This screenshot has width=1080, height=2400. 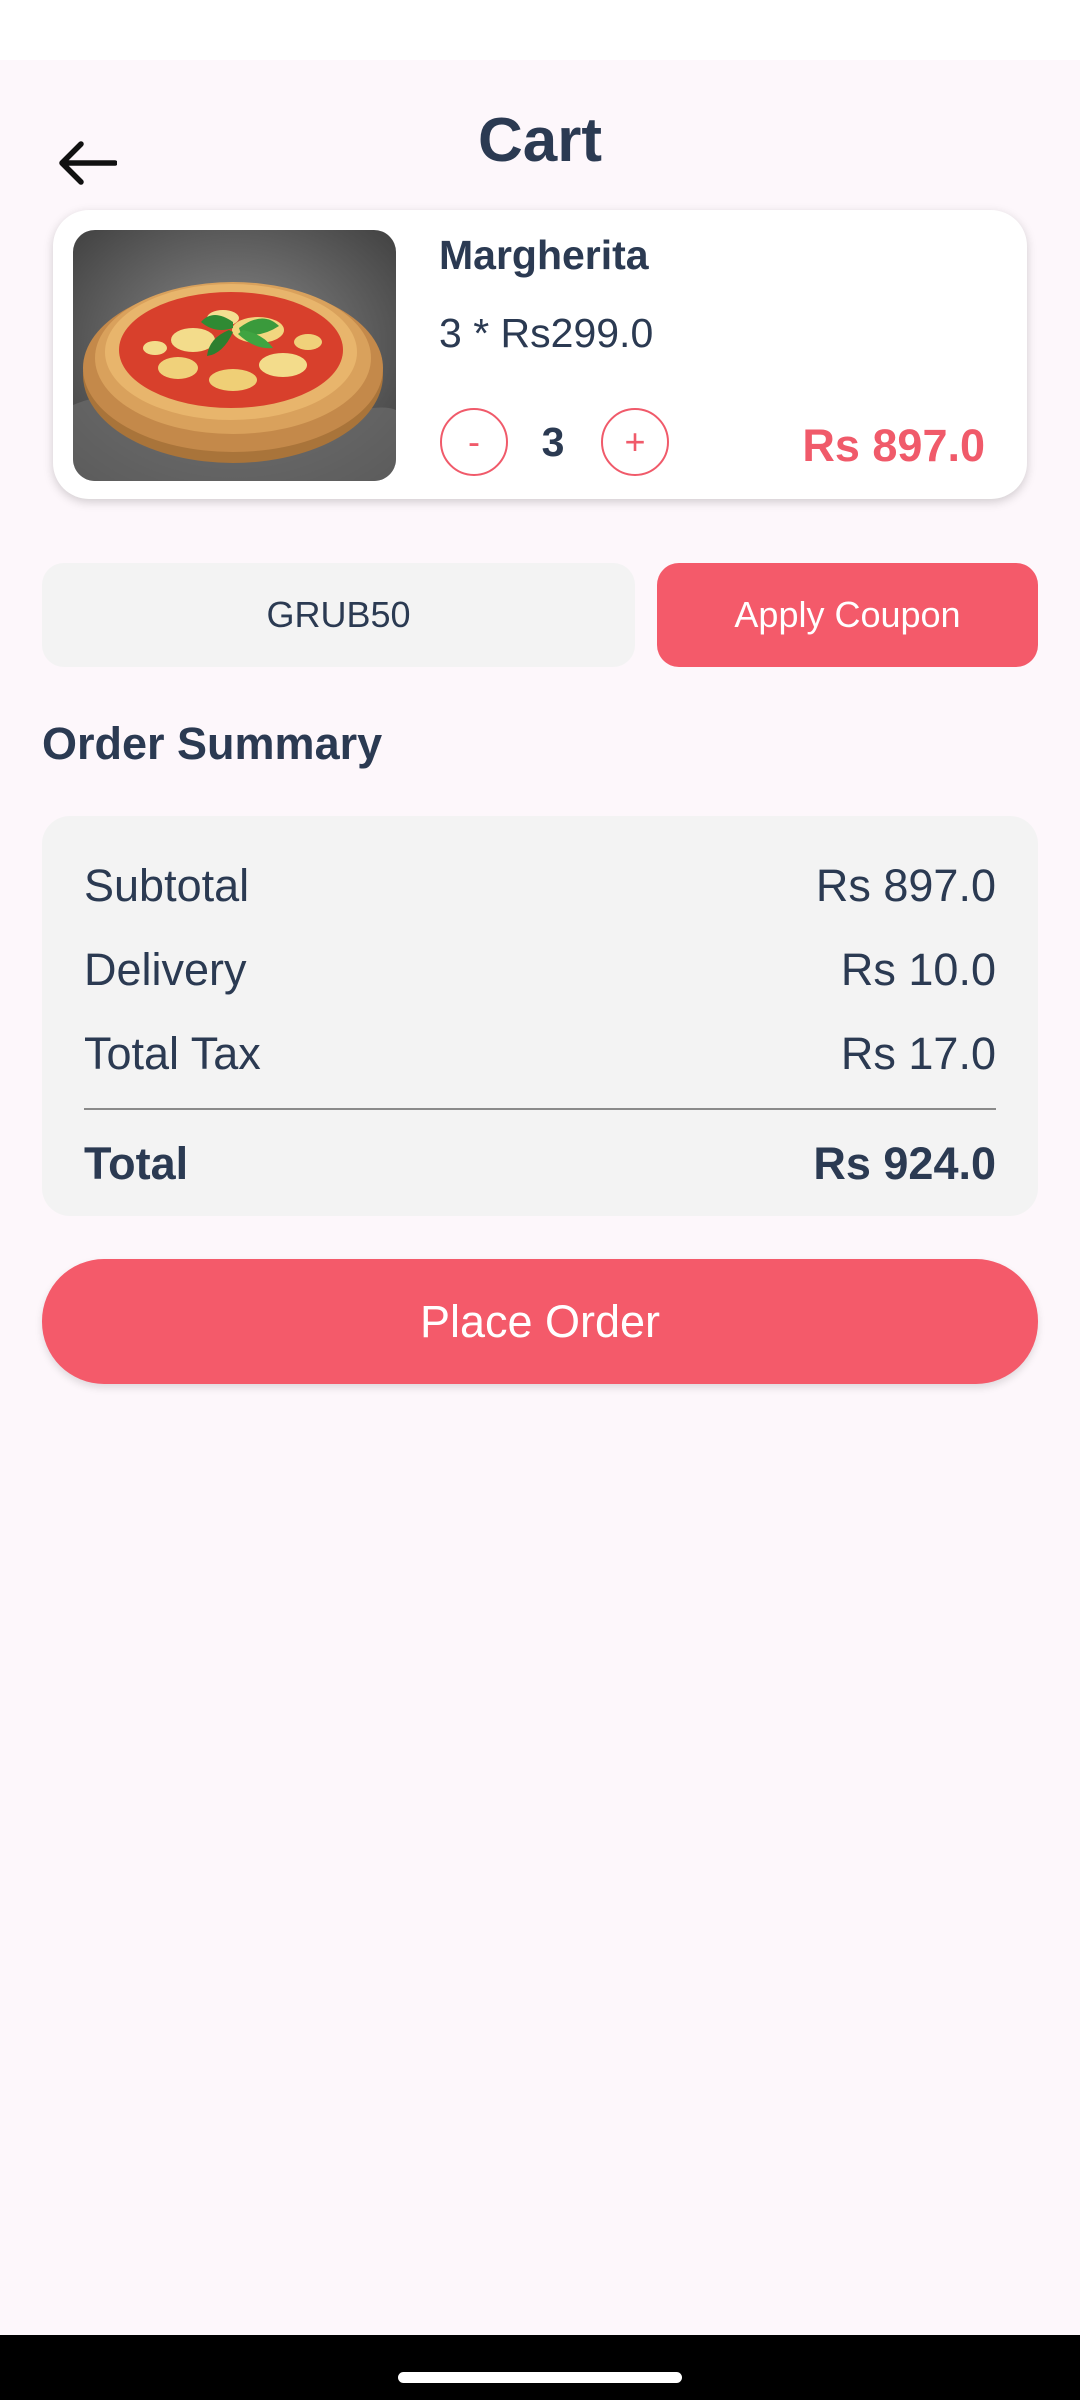 I want to click on tax-label: Total Tax, so click(x=172, y=1053).